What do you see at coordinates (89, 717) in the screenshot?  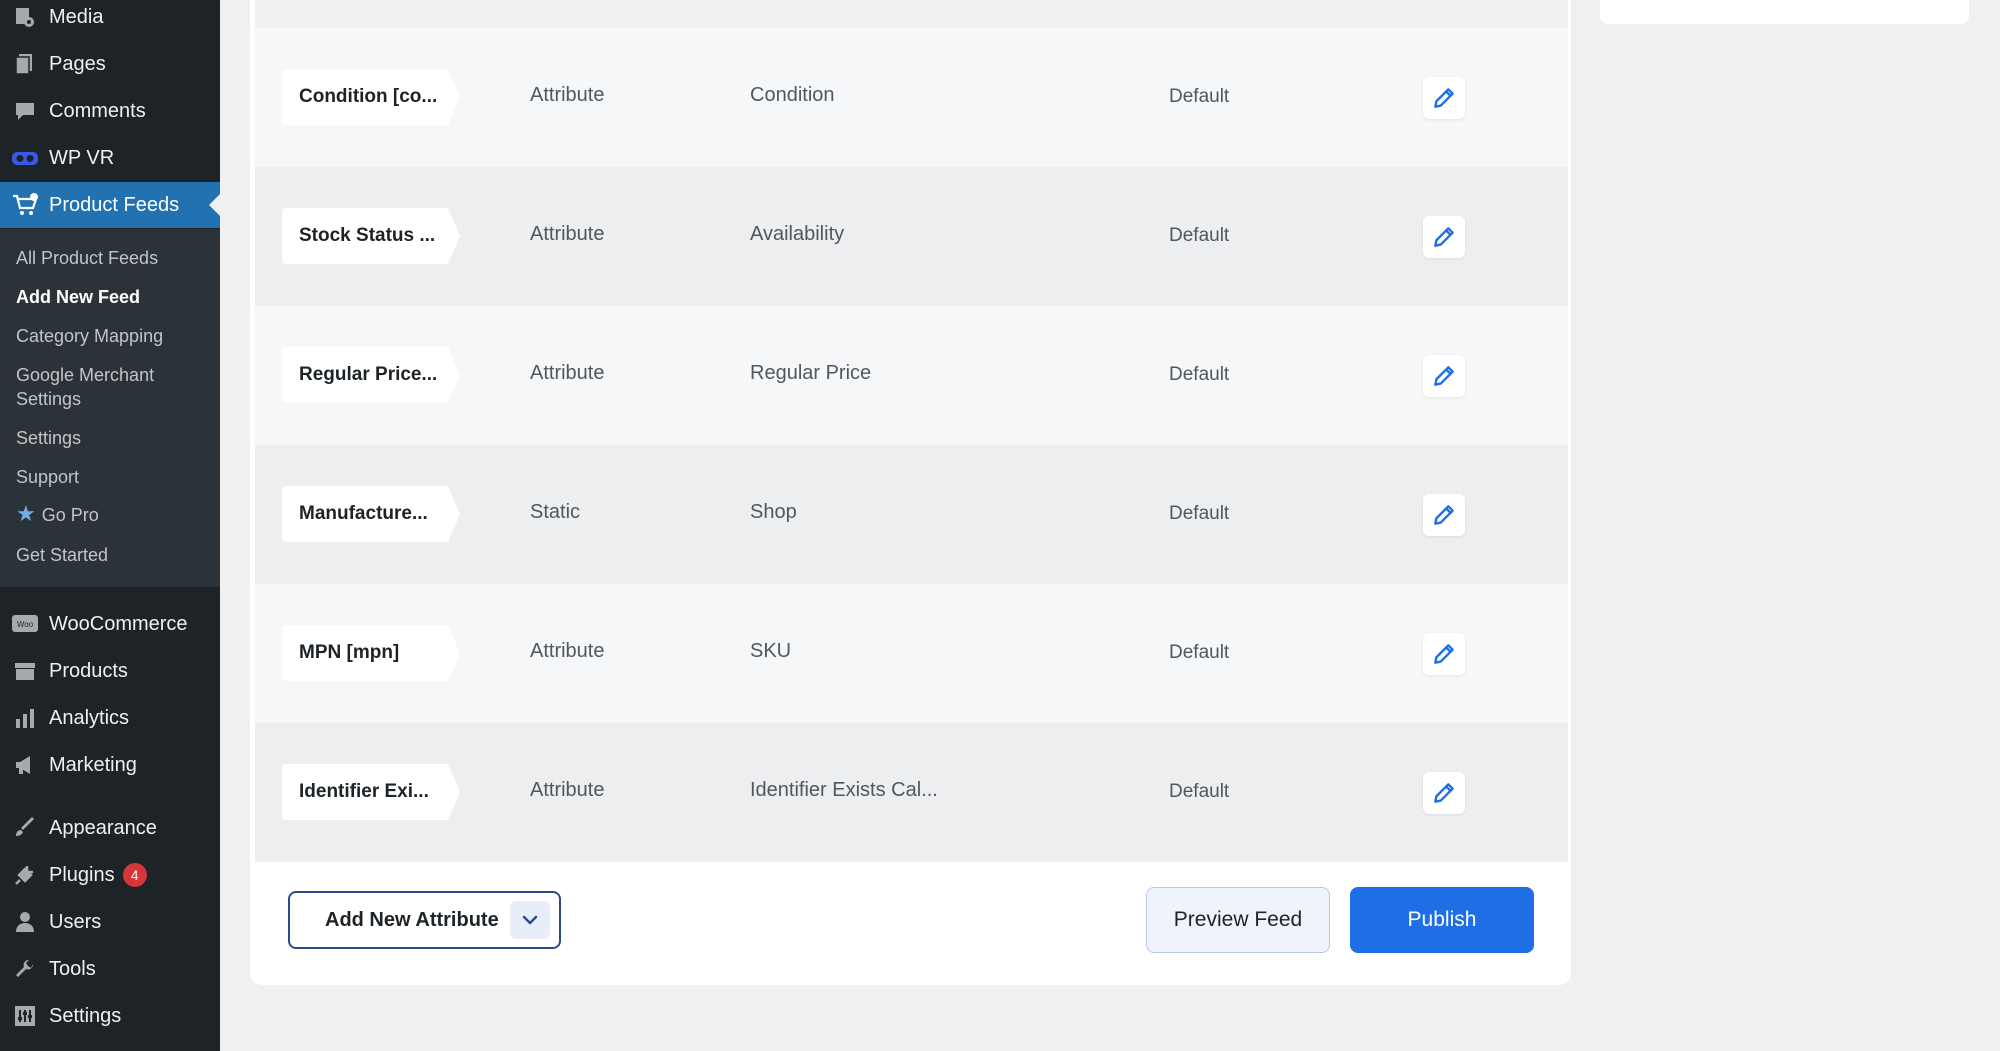 I see `menu-label: Analytics` at bounding box center [89, 717].